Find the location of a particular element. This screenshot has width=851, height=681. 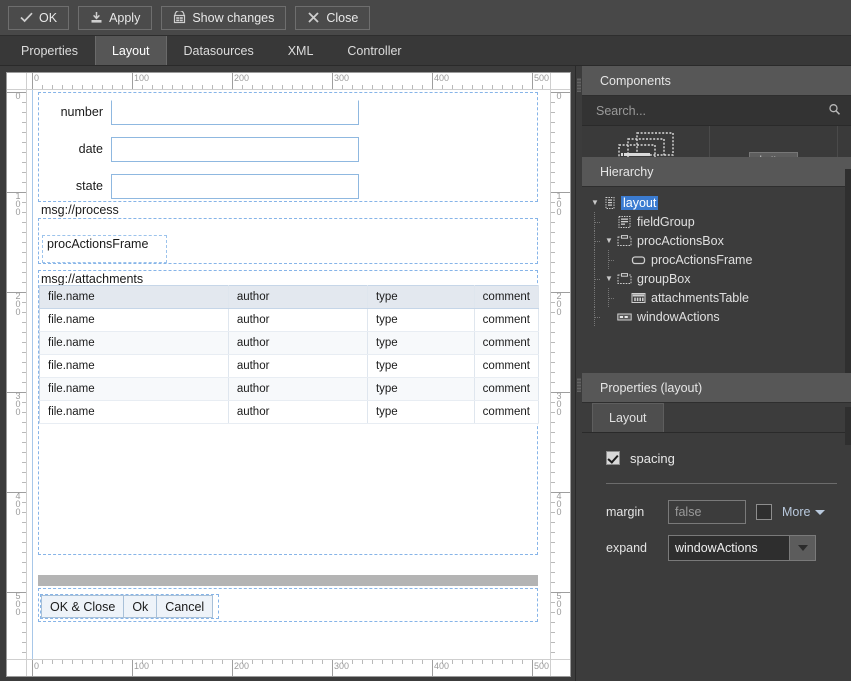

search-icon is located at coordinates (834, 111).